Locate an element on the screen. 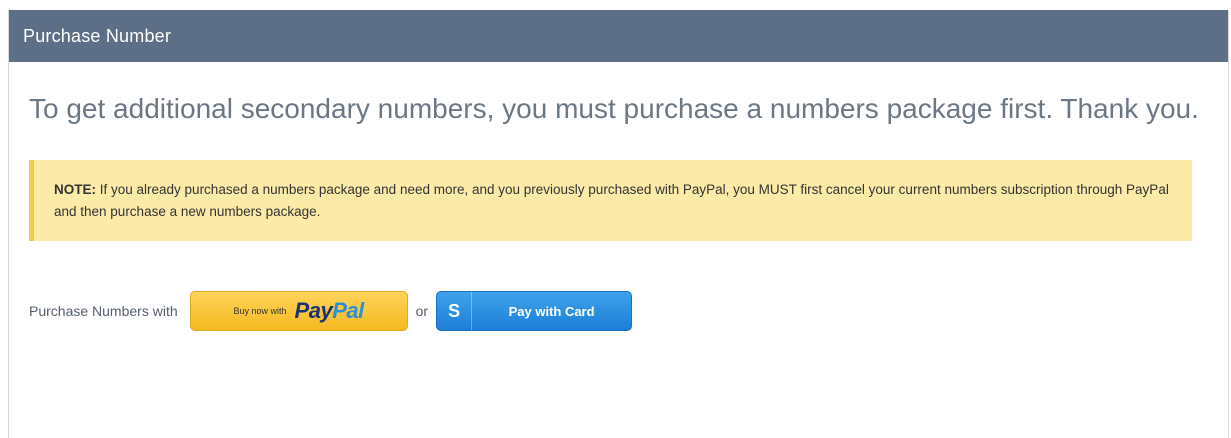 Image resolution: width=1231 pixels, height=438 pixels. pay-with-card-label: Pay with Card is located at coordinates (551, 311).